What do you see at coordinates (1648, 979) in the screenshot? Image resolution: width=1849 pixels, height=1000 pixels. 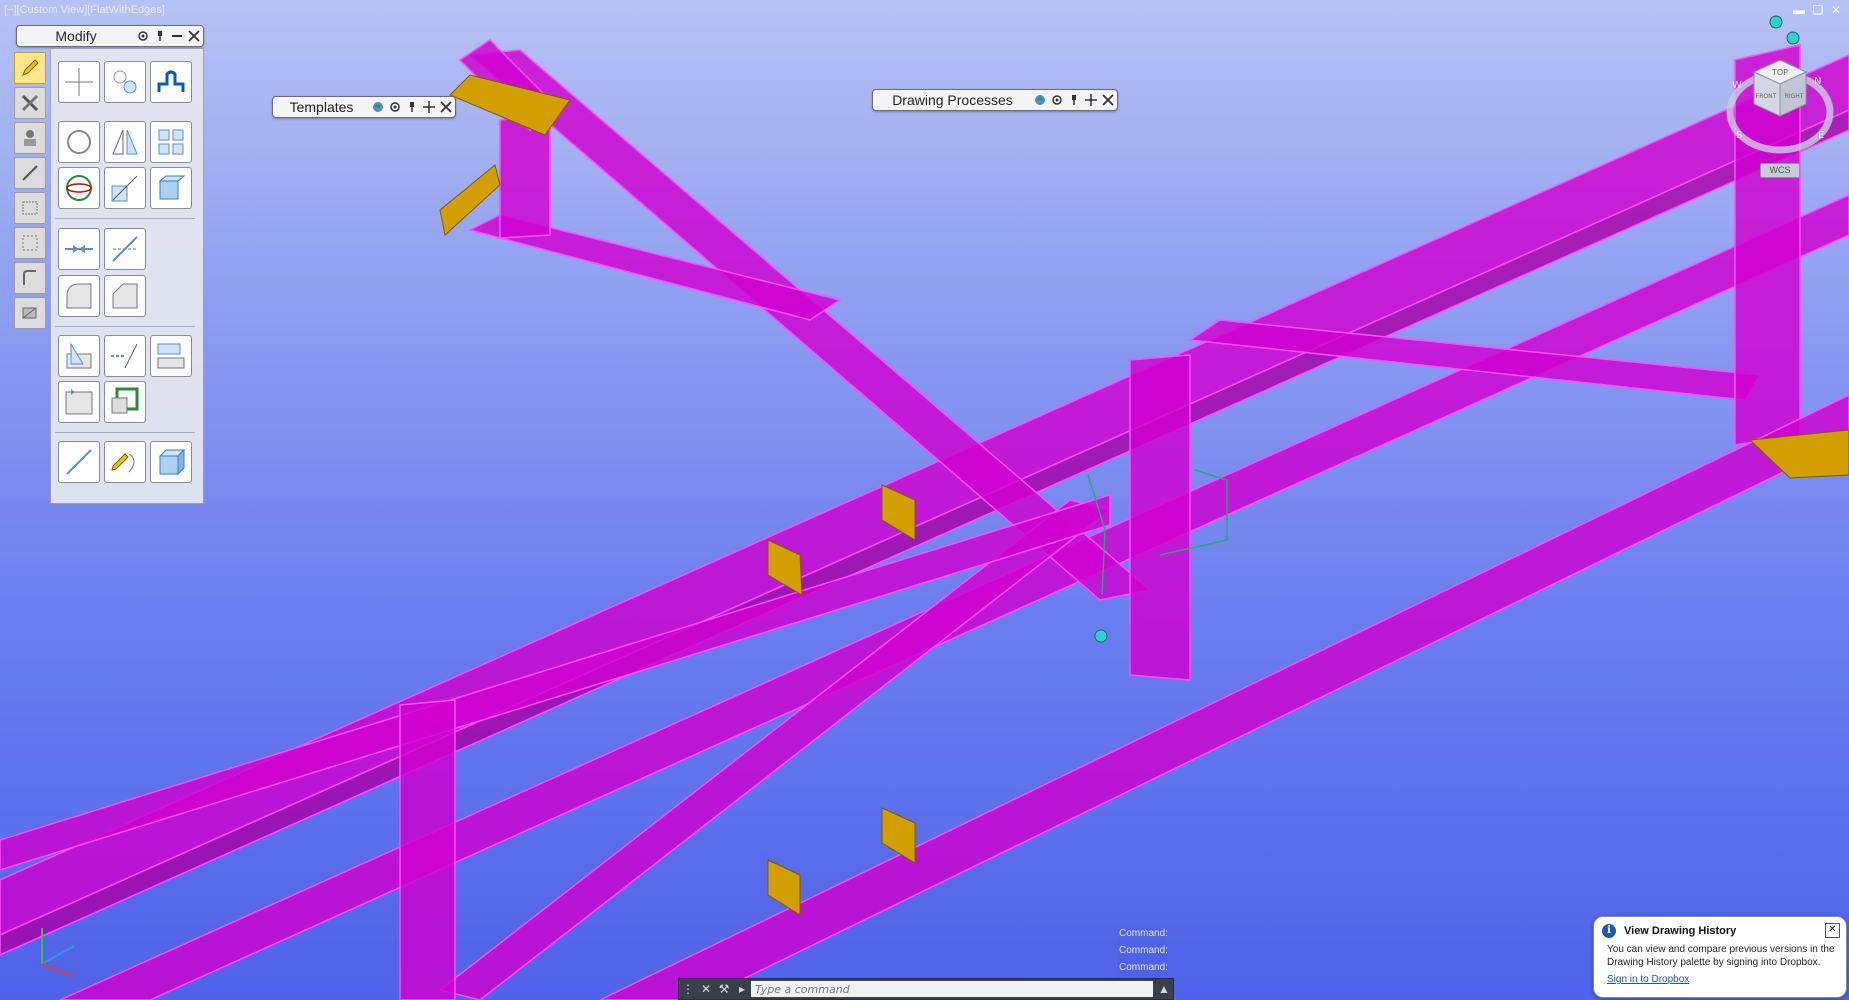 I see `sign-in-link: Sign in to Dropbox` at bounding box center [1648, 979].